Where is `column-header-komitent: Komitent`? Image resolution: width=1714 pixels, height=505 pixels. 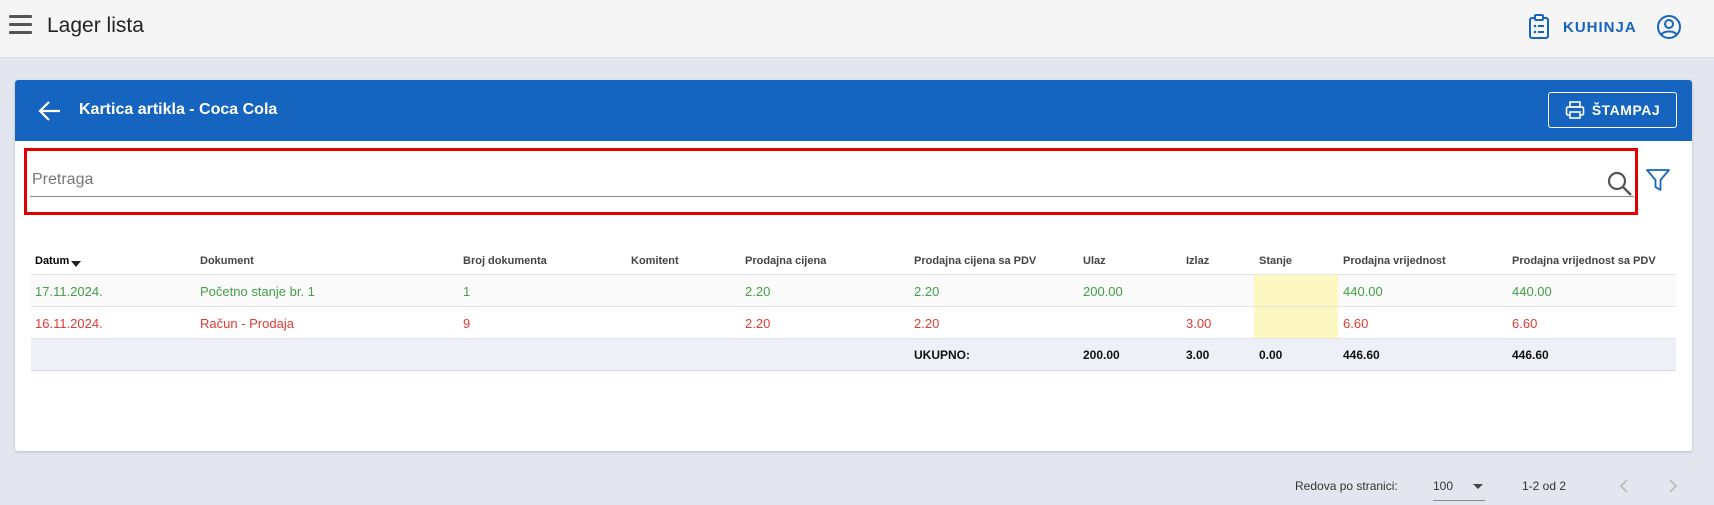
column-header-komitent: Komitent is located at coordinates (655, 261).